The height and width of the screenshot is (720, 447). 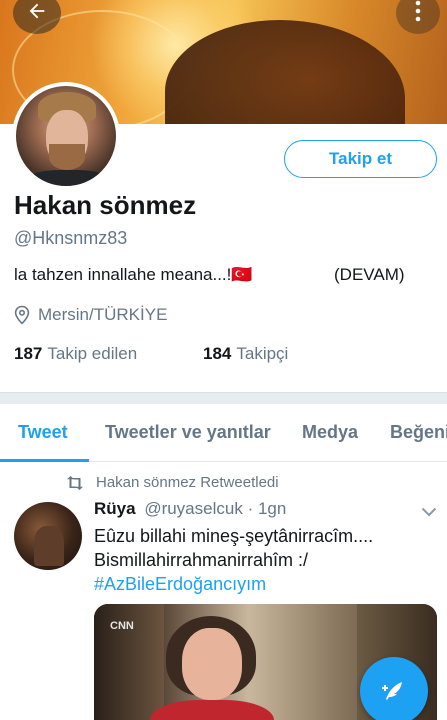 I want to click on tweet-hashtag-link: #AzBileErdoğancıyım, so click(x=264, y=584).